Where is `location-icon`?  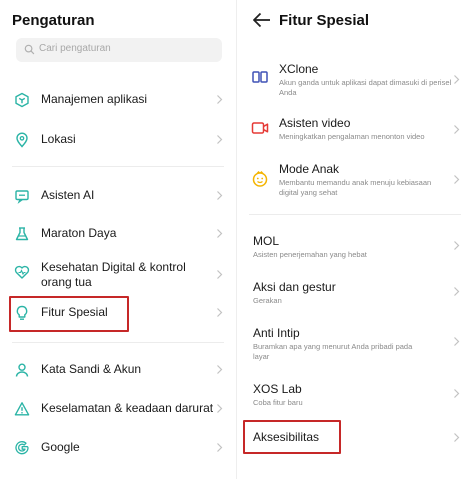
location-icon is located at coordinates (22, 140).